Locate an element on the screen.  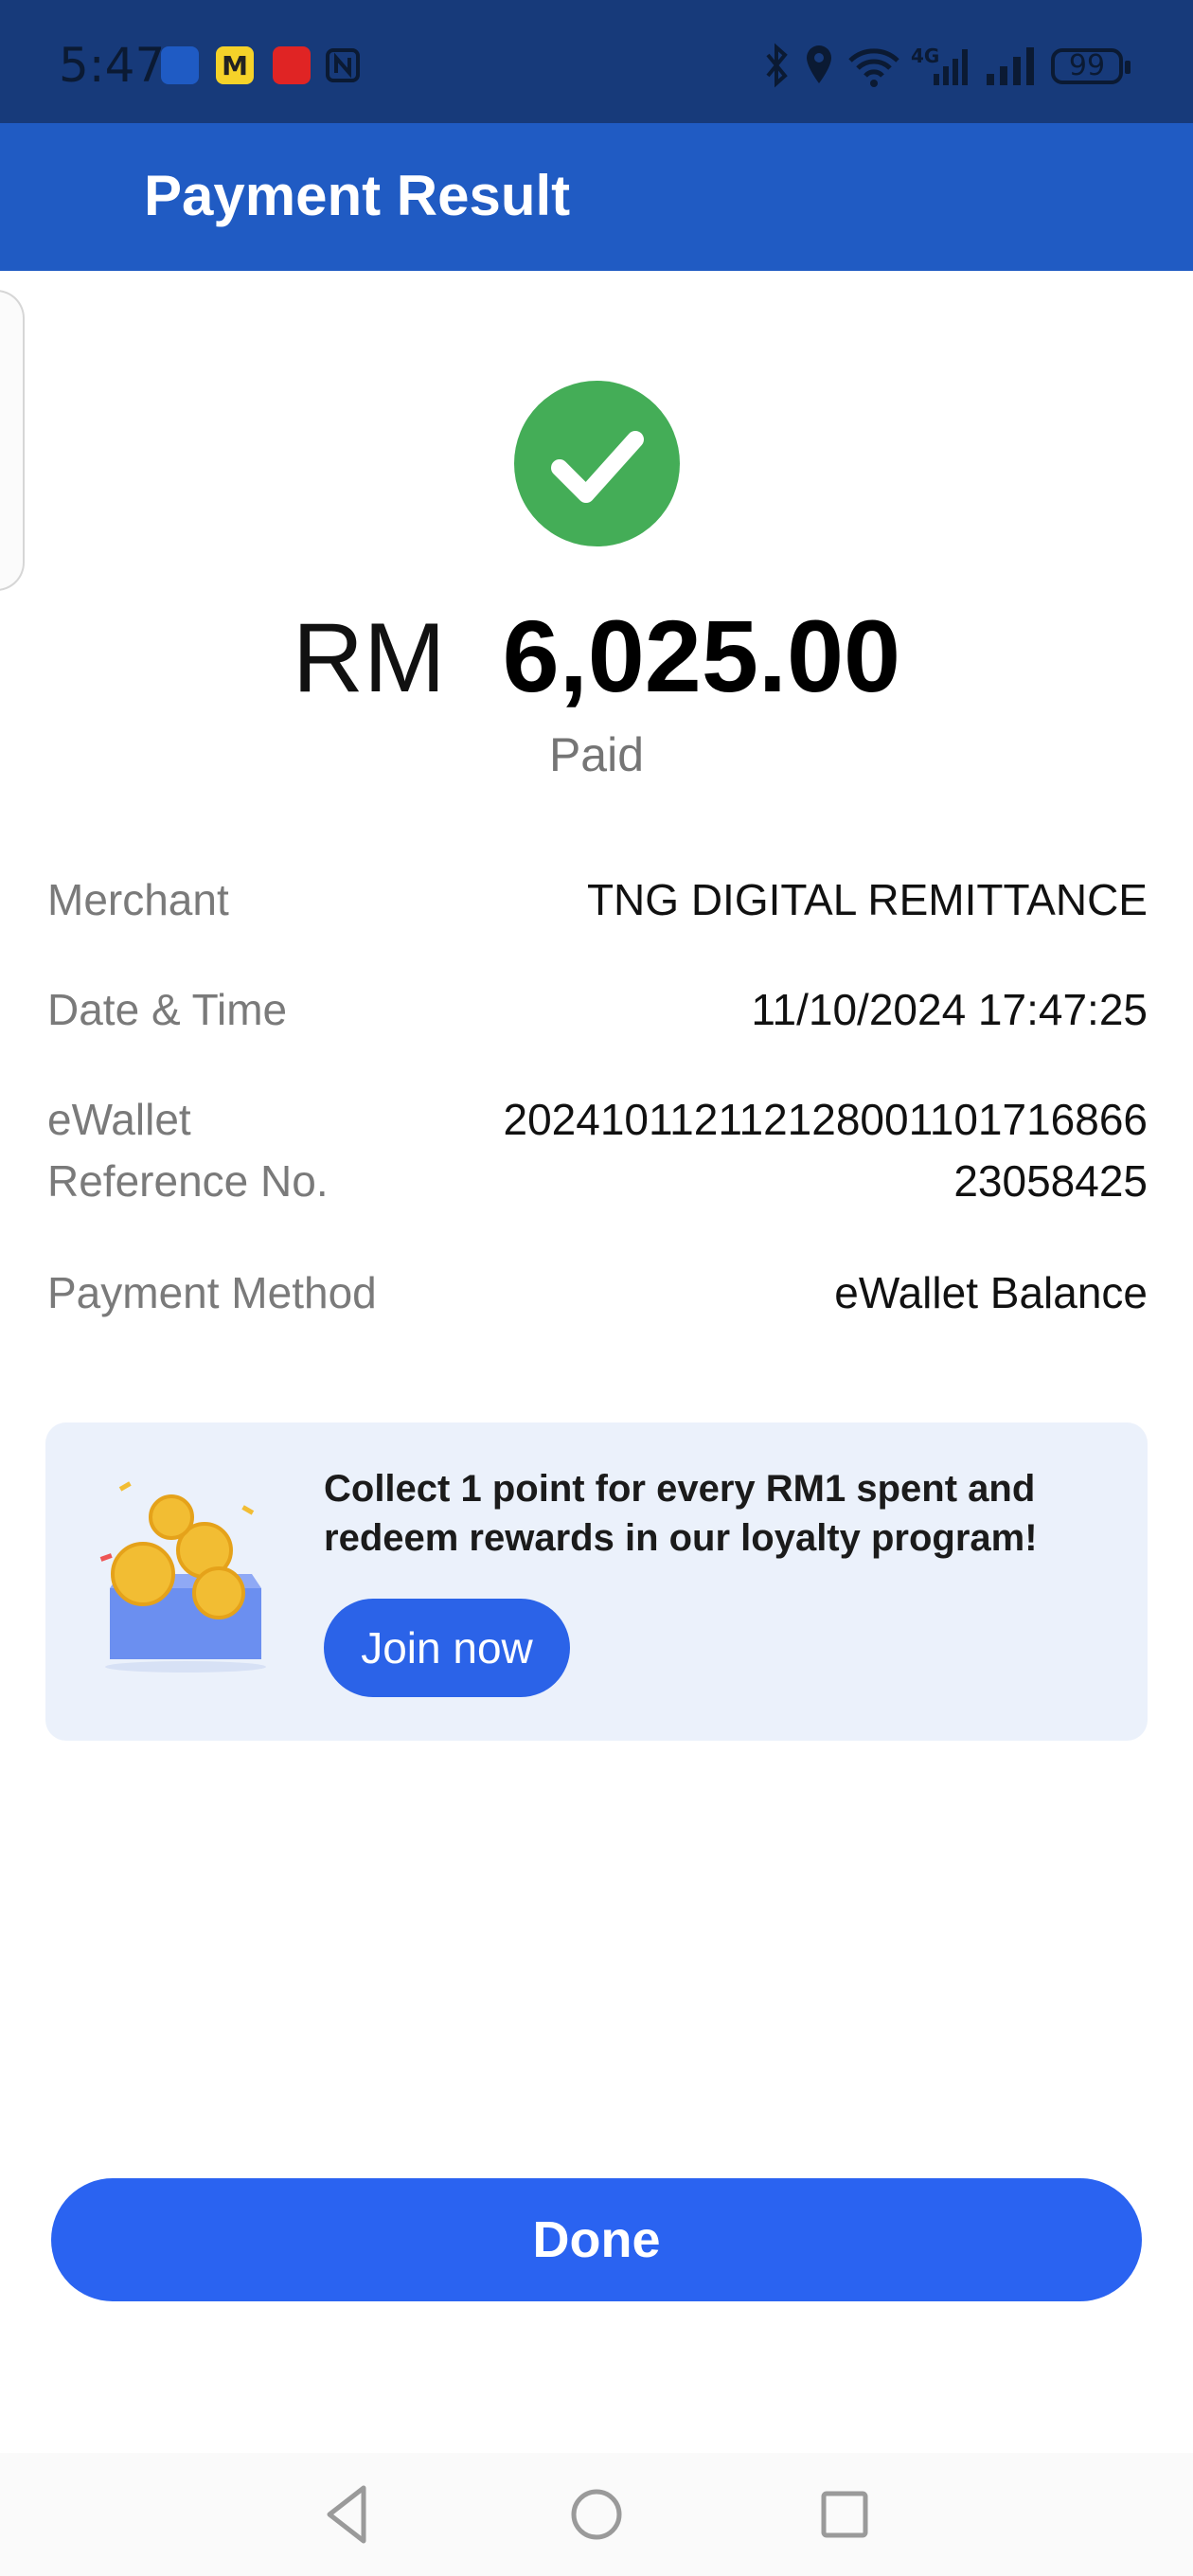
detail-label: Payment Method is located at coordinates (212, 1292).